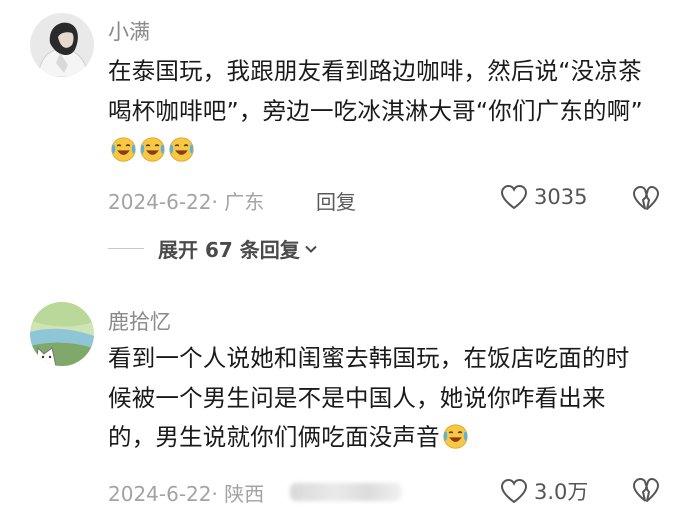 The image size is (690, 509). What do you see at coordinates (229, 250) in the screenshot?
I see `expand-replies-label: 展开 67 条回复` at bounding box center [229, 250].